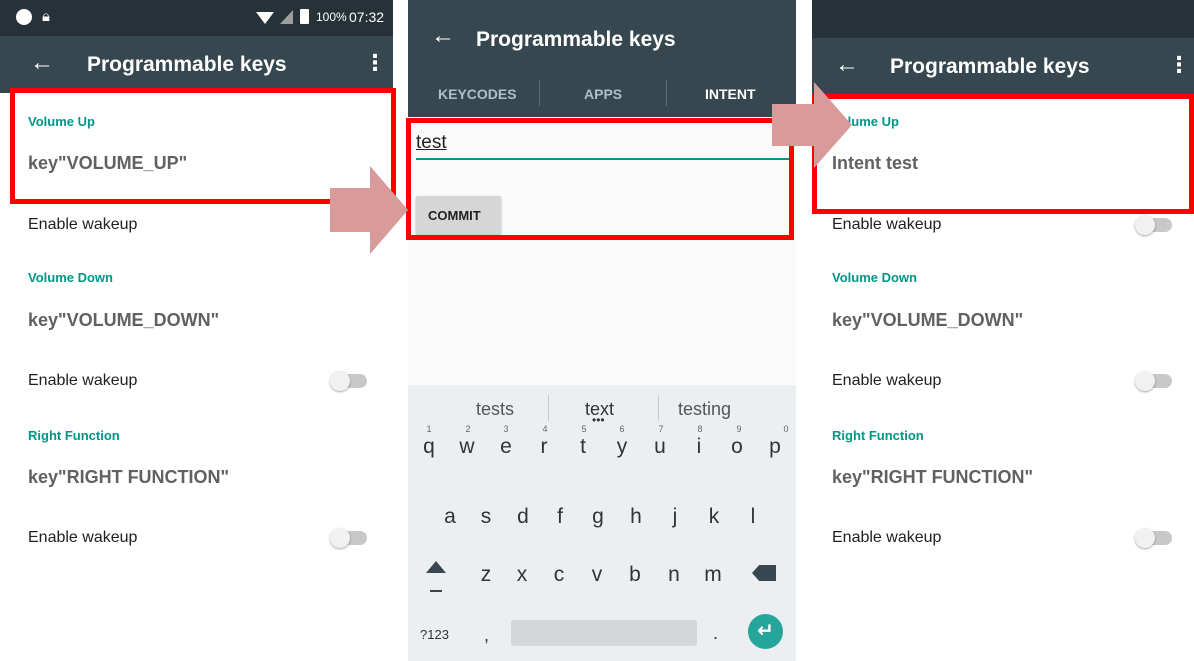 This screenshot has height=661, width=1194. Describe the element at coordinates (544, 447) in the screenshot. I see `key-r: r` at that location.